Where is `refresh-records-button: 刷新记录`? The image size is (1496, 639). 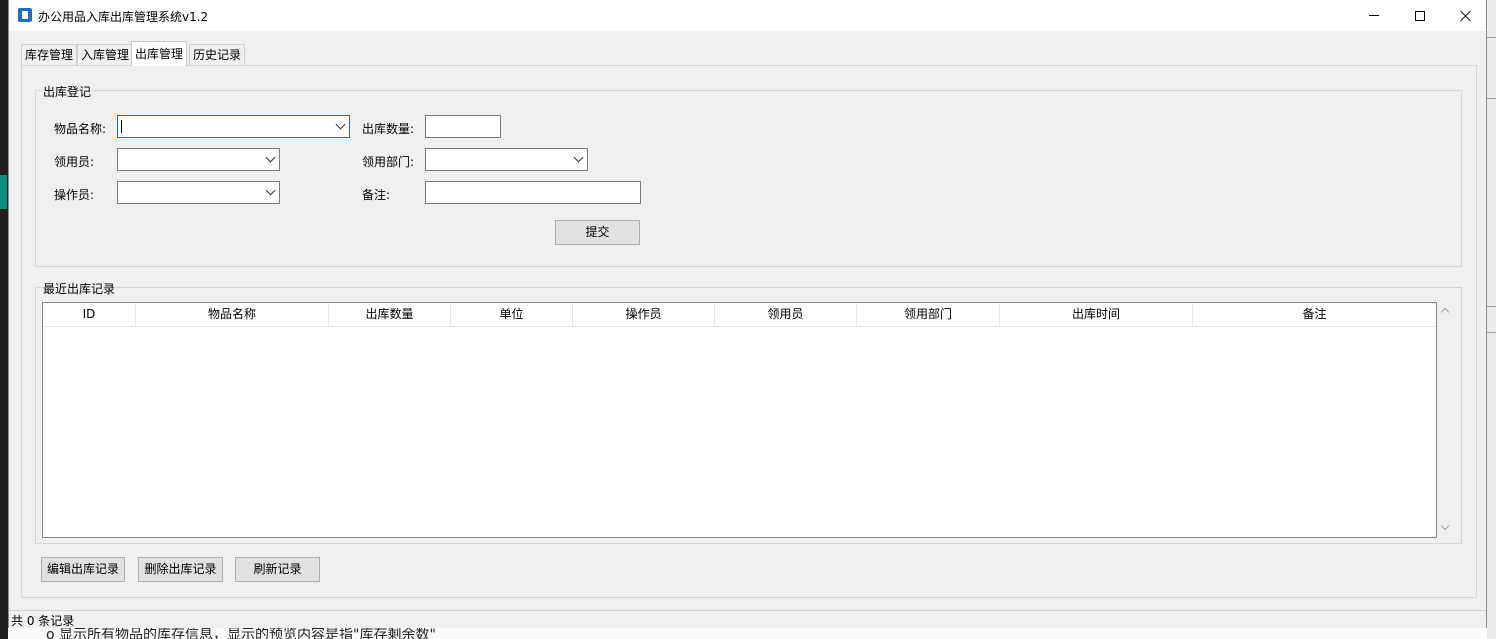
refresh-records-button: 刷新记录 is located at coordinates (277, 569).